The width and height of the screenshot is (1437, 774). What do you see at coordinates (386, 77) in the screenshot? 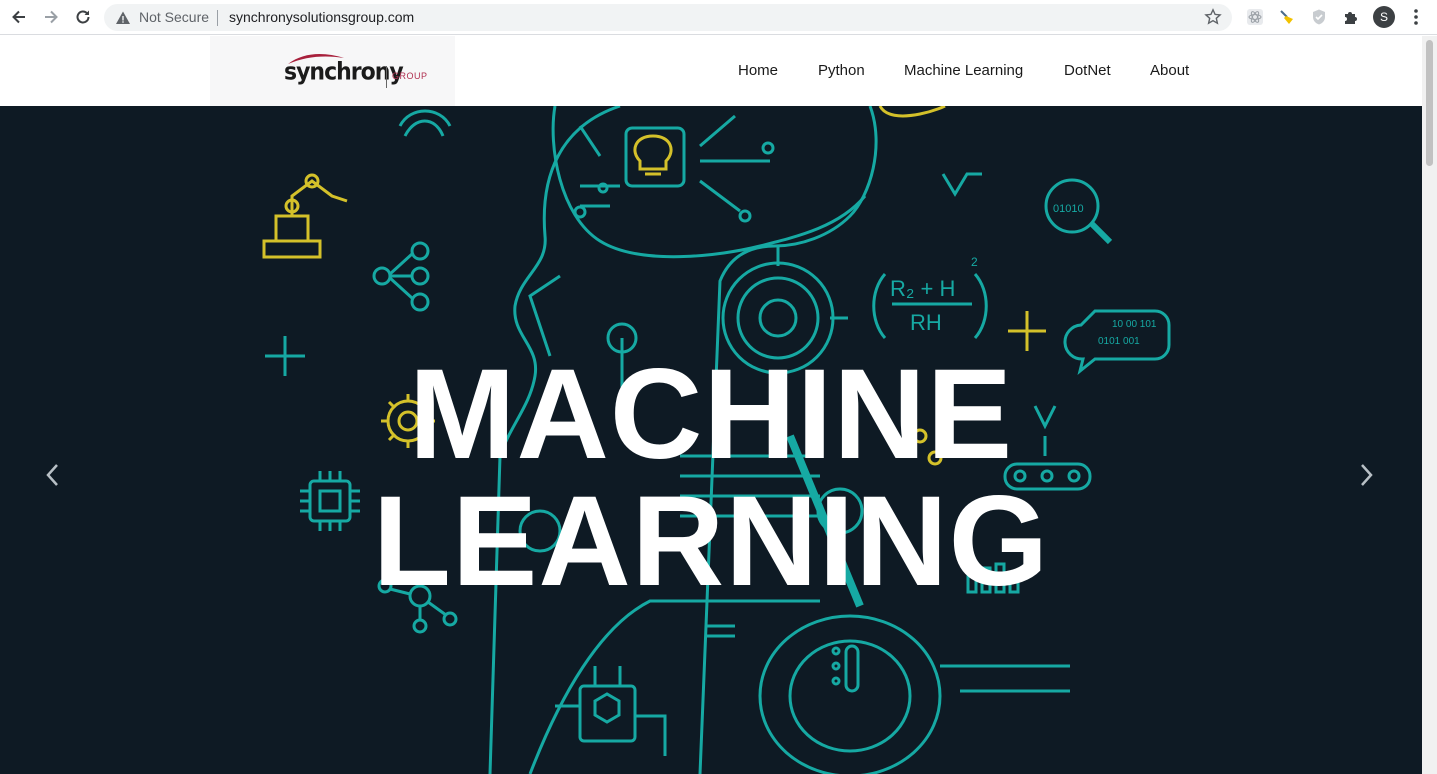
I see `logo-divider` at bounding box center [386, 77].